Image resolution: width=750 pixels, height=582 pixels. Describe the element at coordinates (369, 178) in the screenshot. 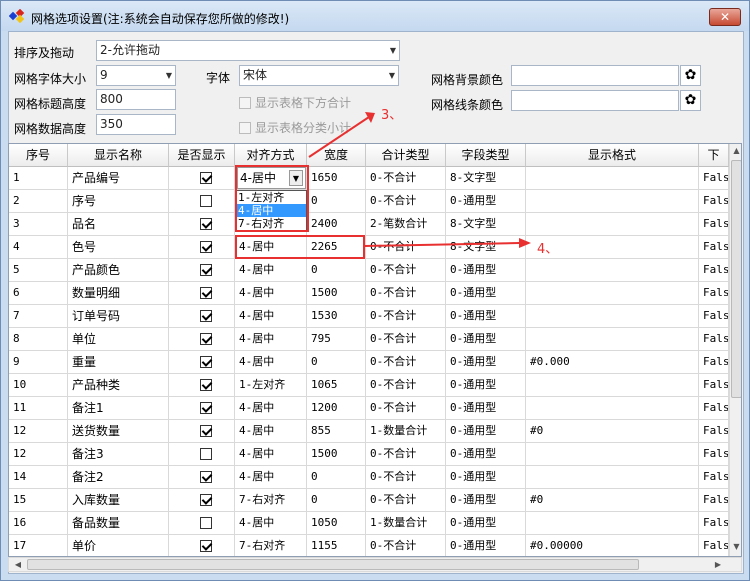

I see `table-row: 1产品编号4-居中16500-不合计8-文字型Fals` at that location.